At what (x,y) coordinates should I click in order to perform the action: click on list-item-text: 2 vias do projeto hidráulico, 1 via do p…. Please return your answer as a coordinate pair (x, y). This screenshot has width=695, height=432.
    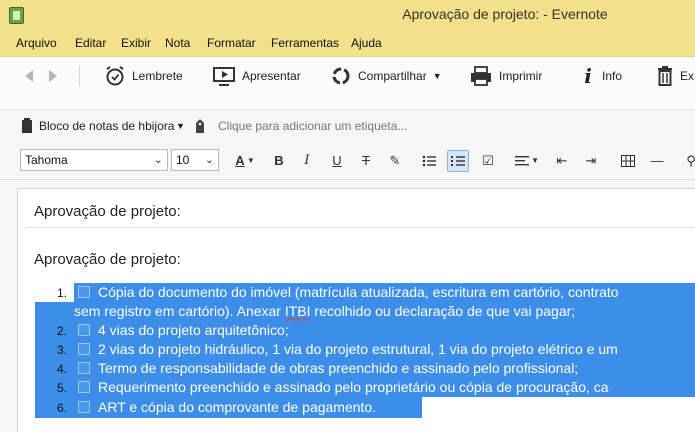
    Looking at the image, I should click on (358, 349).